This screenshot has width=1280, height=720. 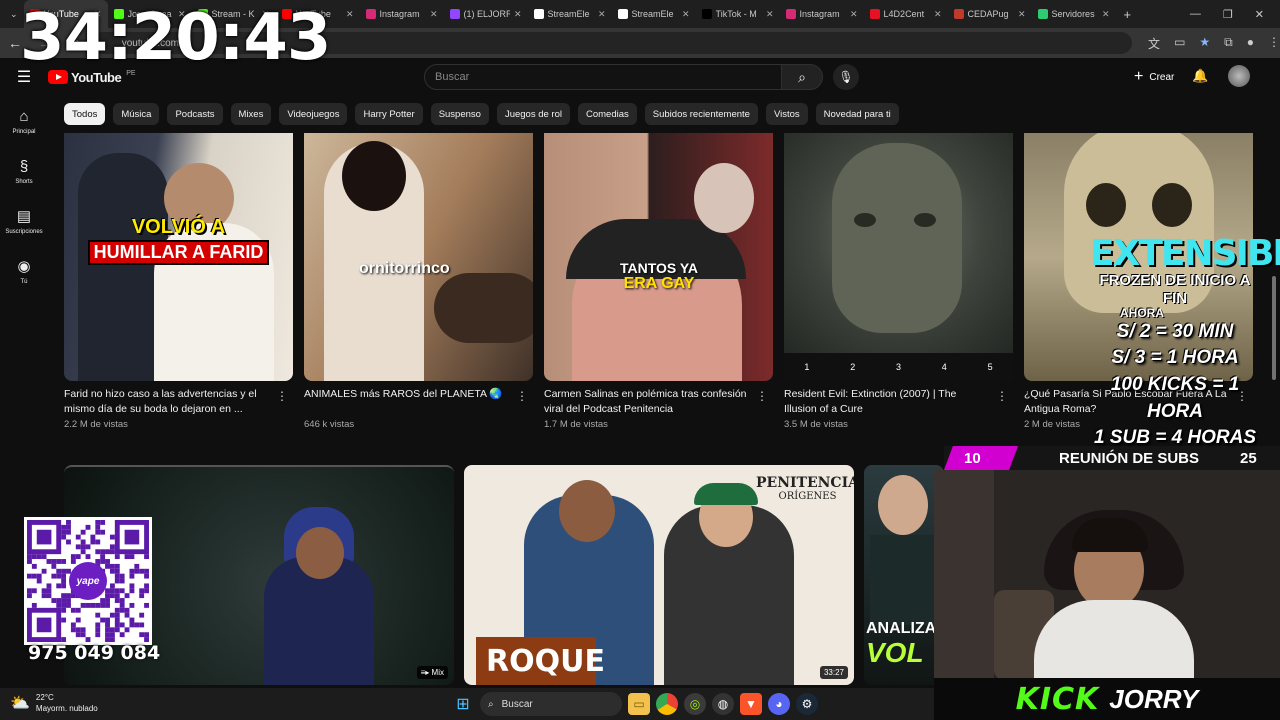 I want to click on chapter-markers: 1 2 3 4 5, so click(x=898, y=367).